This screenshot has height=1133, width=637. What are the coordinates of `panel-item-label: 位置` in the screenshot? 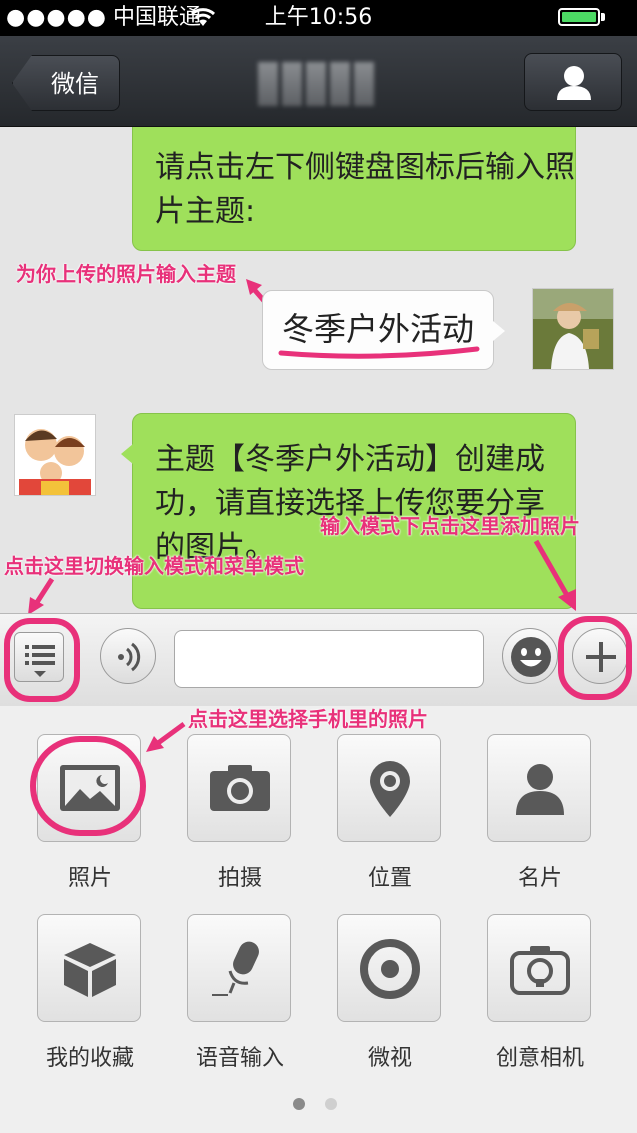 It's located at (389, 878).